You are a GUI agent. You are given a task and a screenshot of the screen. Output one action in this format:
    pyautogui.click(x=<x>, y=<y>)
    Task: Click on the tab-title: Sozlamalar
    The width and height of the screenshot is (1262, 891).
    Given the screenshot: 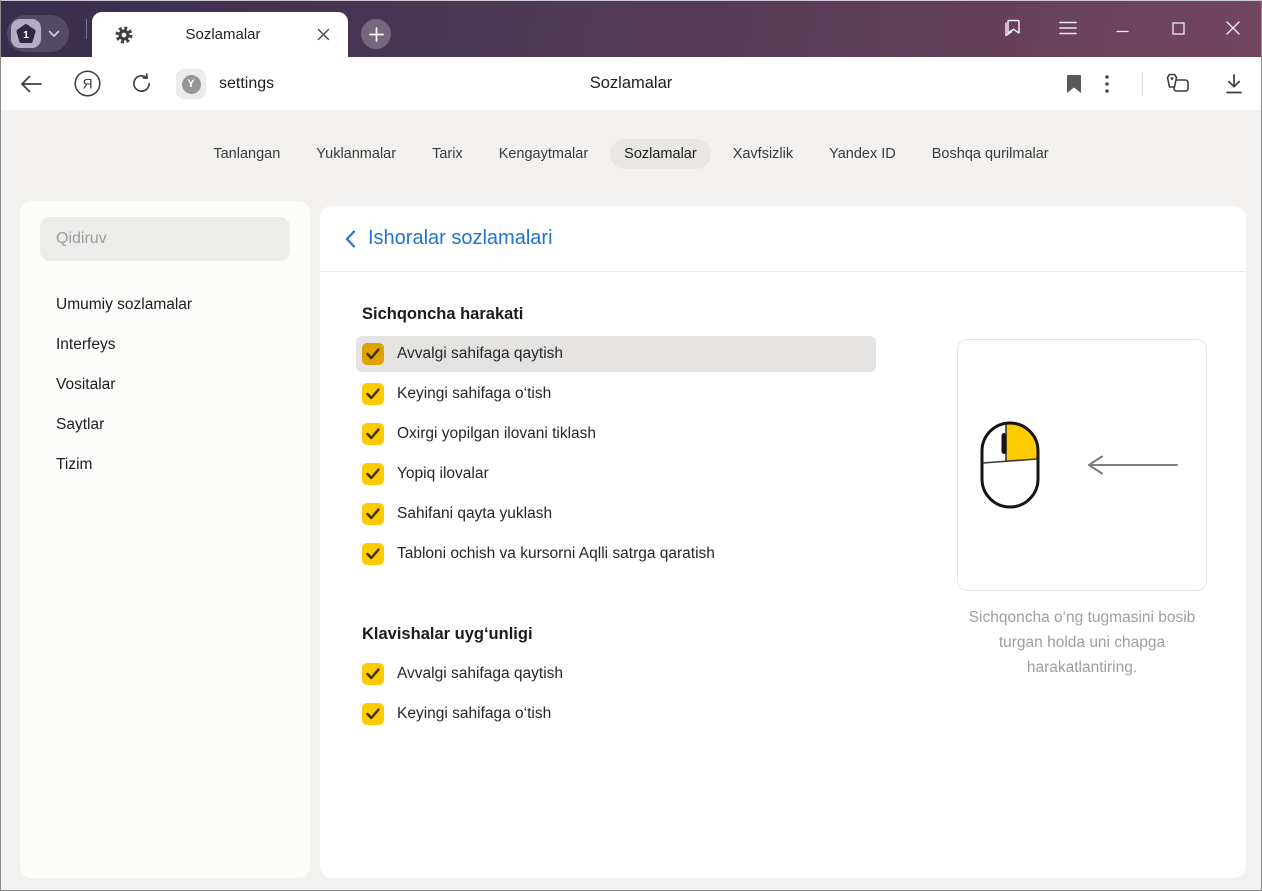 What is the action you would take?
    pyautogui.click(x=223, y=34)
    